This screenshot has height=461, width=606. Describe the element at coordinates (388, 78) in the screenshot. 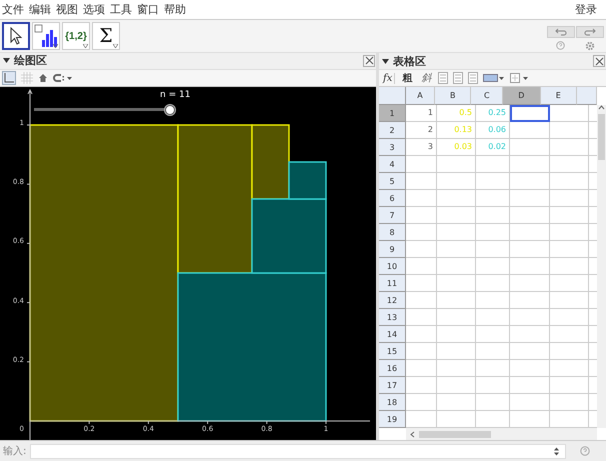

I see `formula-button: fx` at that location.